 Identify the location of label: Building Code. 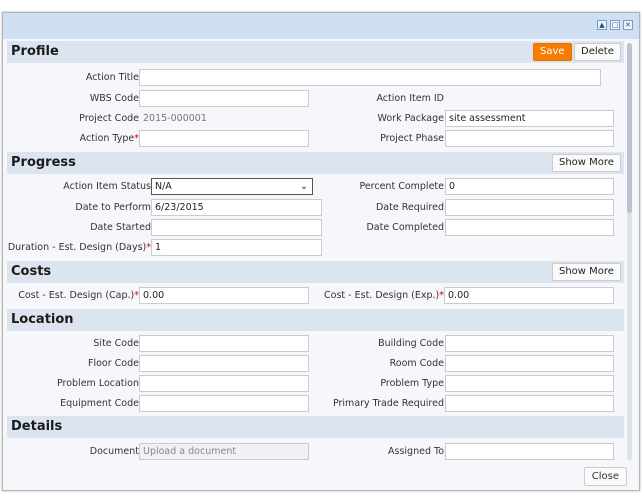
(411, 343).